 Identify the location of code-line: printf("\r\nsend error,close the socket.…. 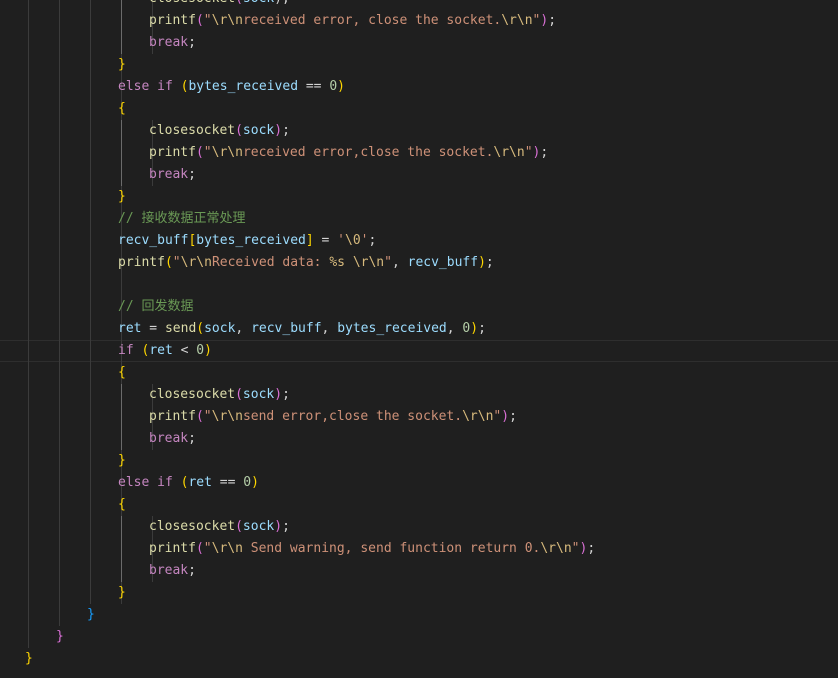
(419, 417).